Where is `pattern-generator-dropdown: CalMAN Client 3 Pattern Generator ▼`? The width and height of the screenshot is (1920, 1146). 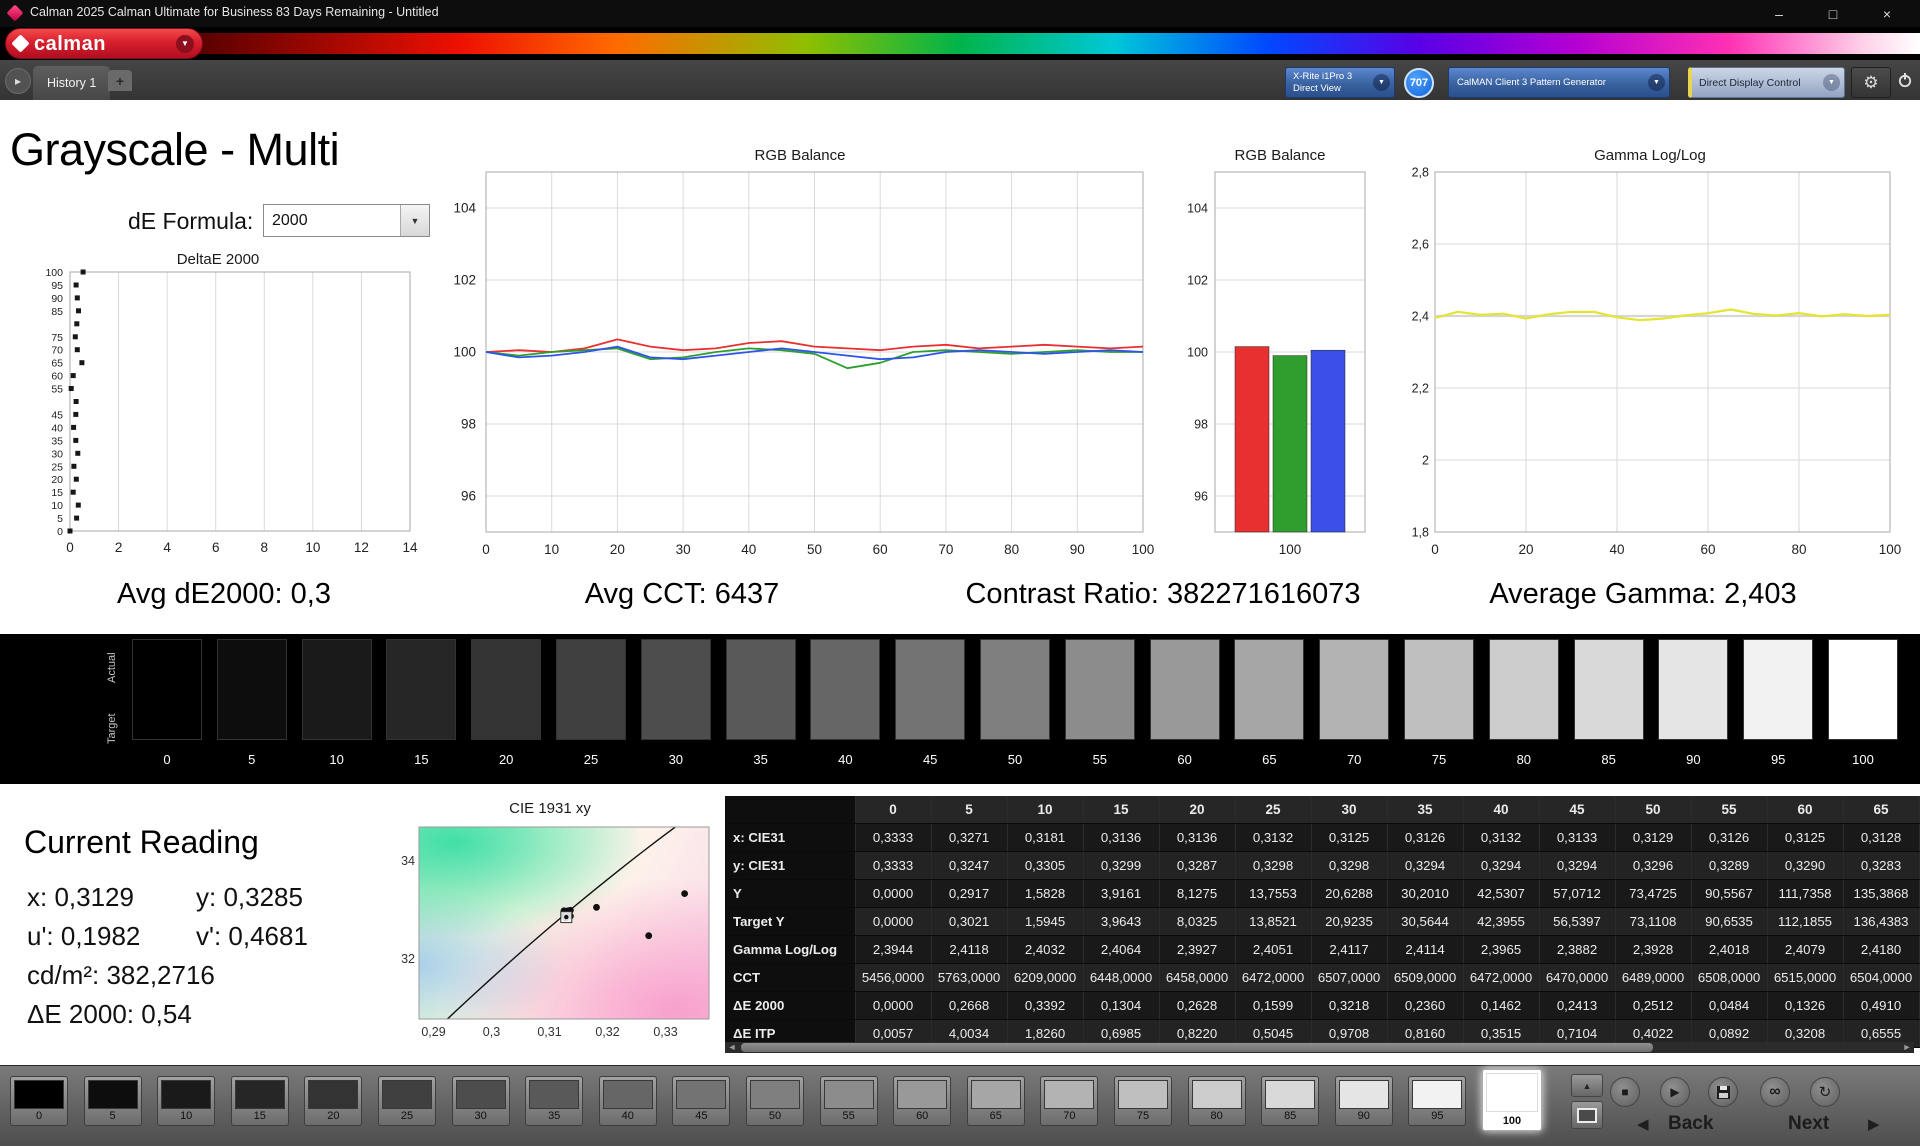
pattern-generator-dropdown: CalMAN Client 3 Pattern Generator ▼ is located at coordinates (1559, 82).